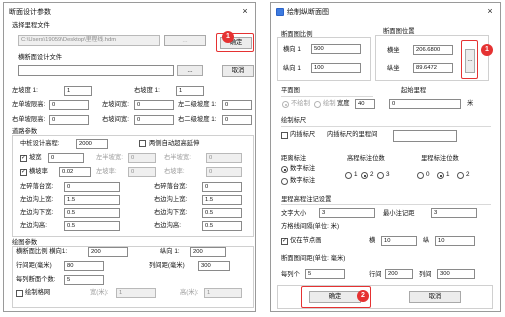 Image resolution: width=505 pixels, height=317 pixels. Describe the element at coordinates (208, 252) in the screenshot. I see `vertical-scale-input: 200` at that location.